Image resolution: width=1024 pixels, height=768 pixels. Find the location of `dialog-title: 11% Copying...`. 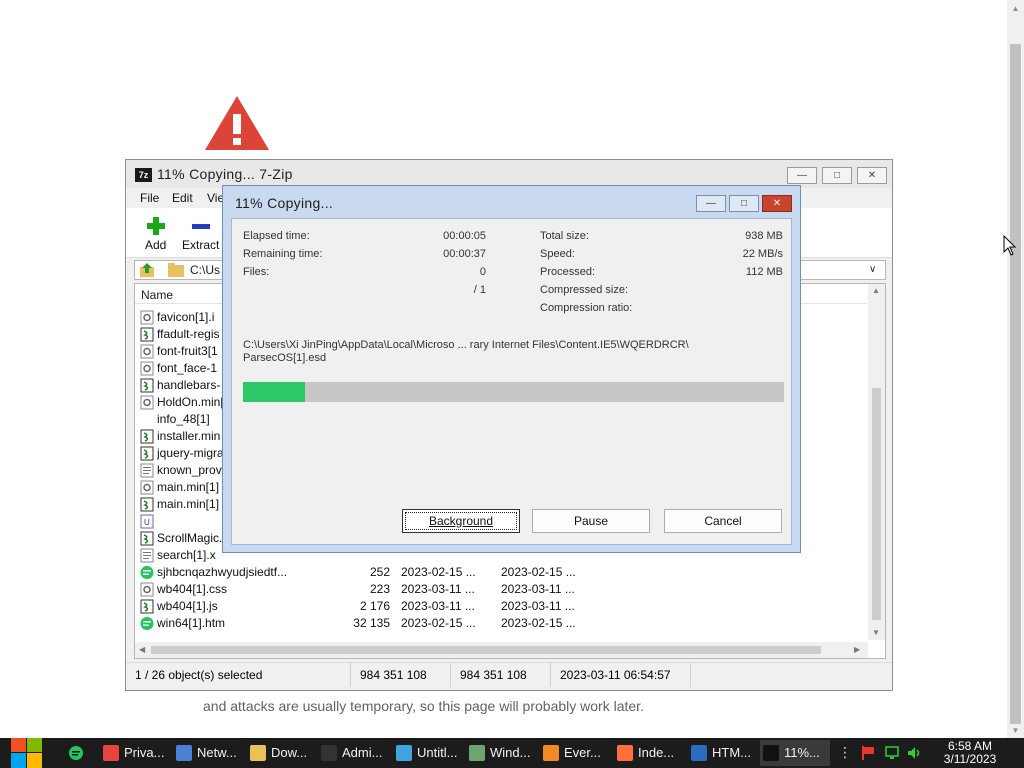

dialog-title: 11% Copying... is located at coordinates (284, 203).